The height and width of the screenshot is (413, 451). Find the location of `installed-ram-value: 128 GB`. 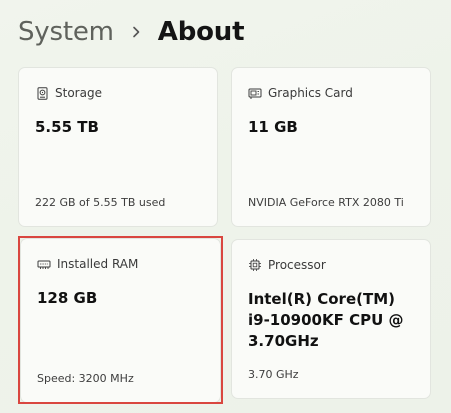

installed-ram-value: 128 GB is located at coordinates (67, 298).